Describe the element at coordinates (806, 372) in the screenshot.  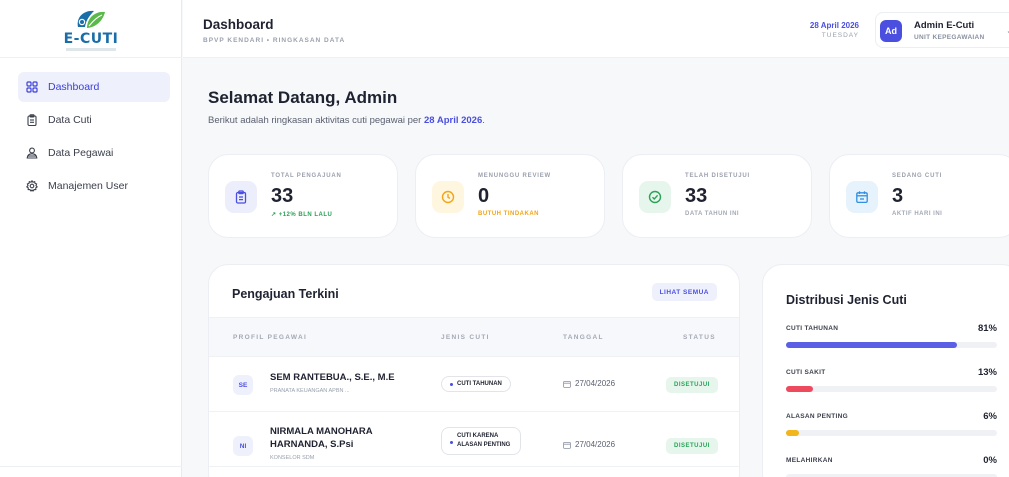
I see `distribution-label: CUTI SAKIT` at that location.